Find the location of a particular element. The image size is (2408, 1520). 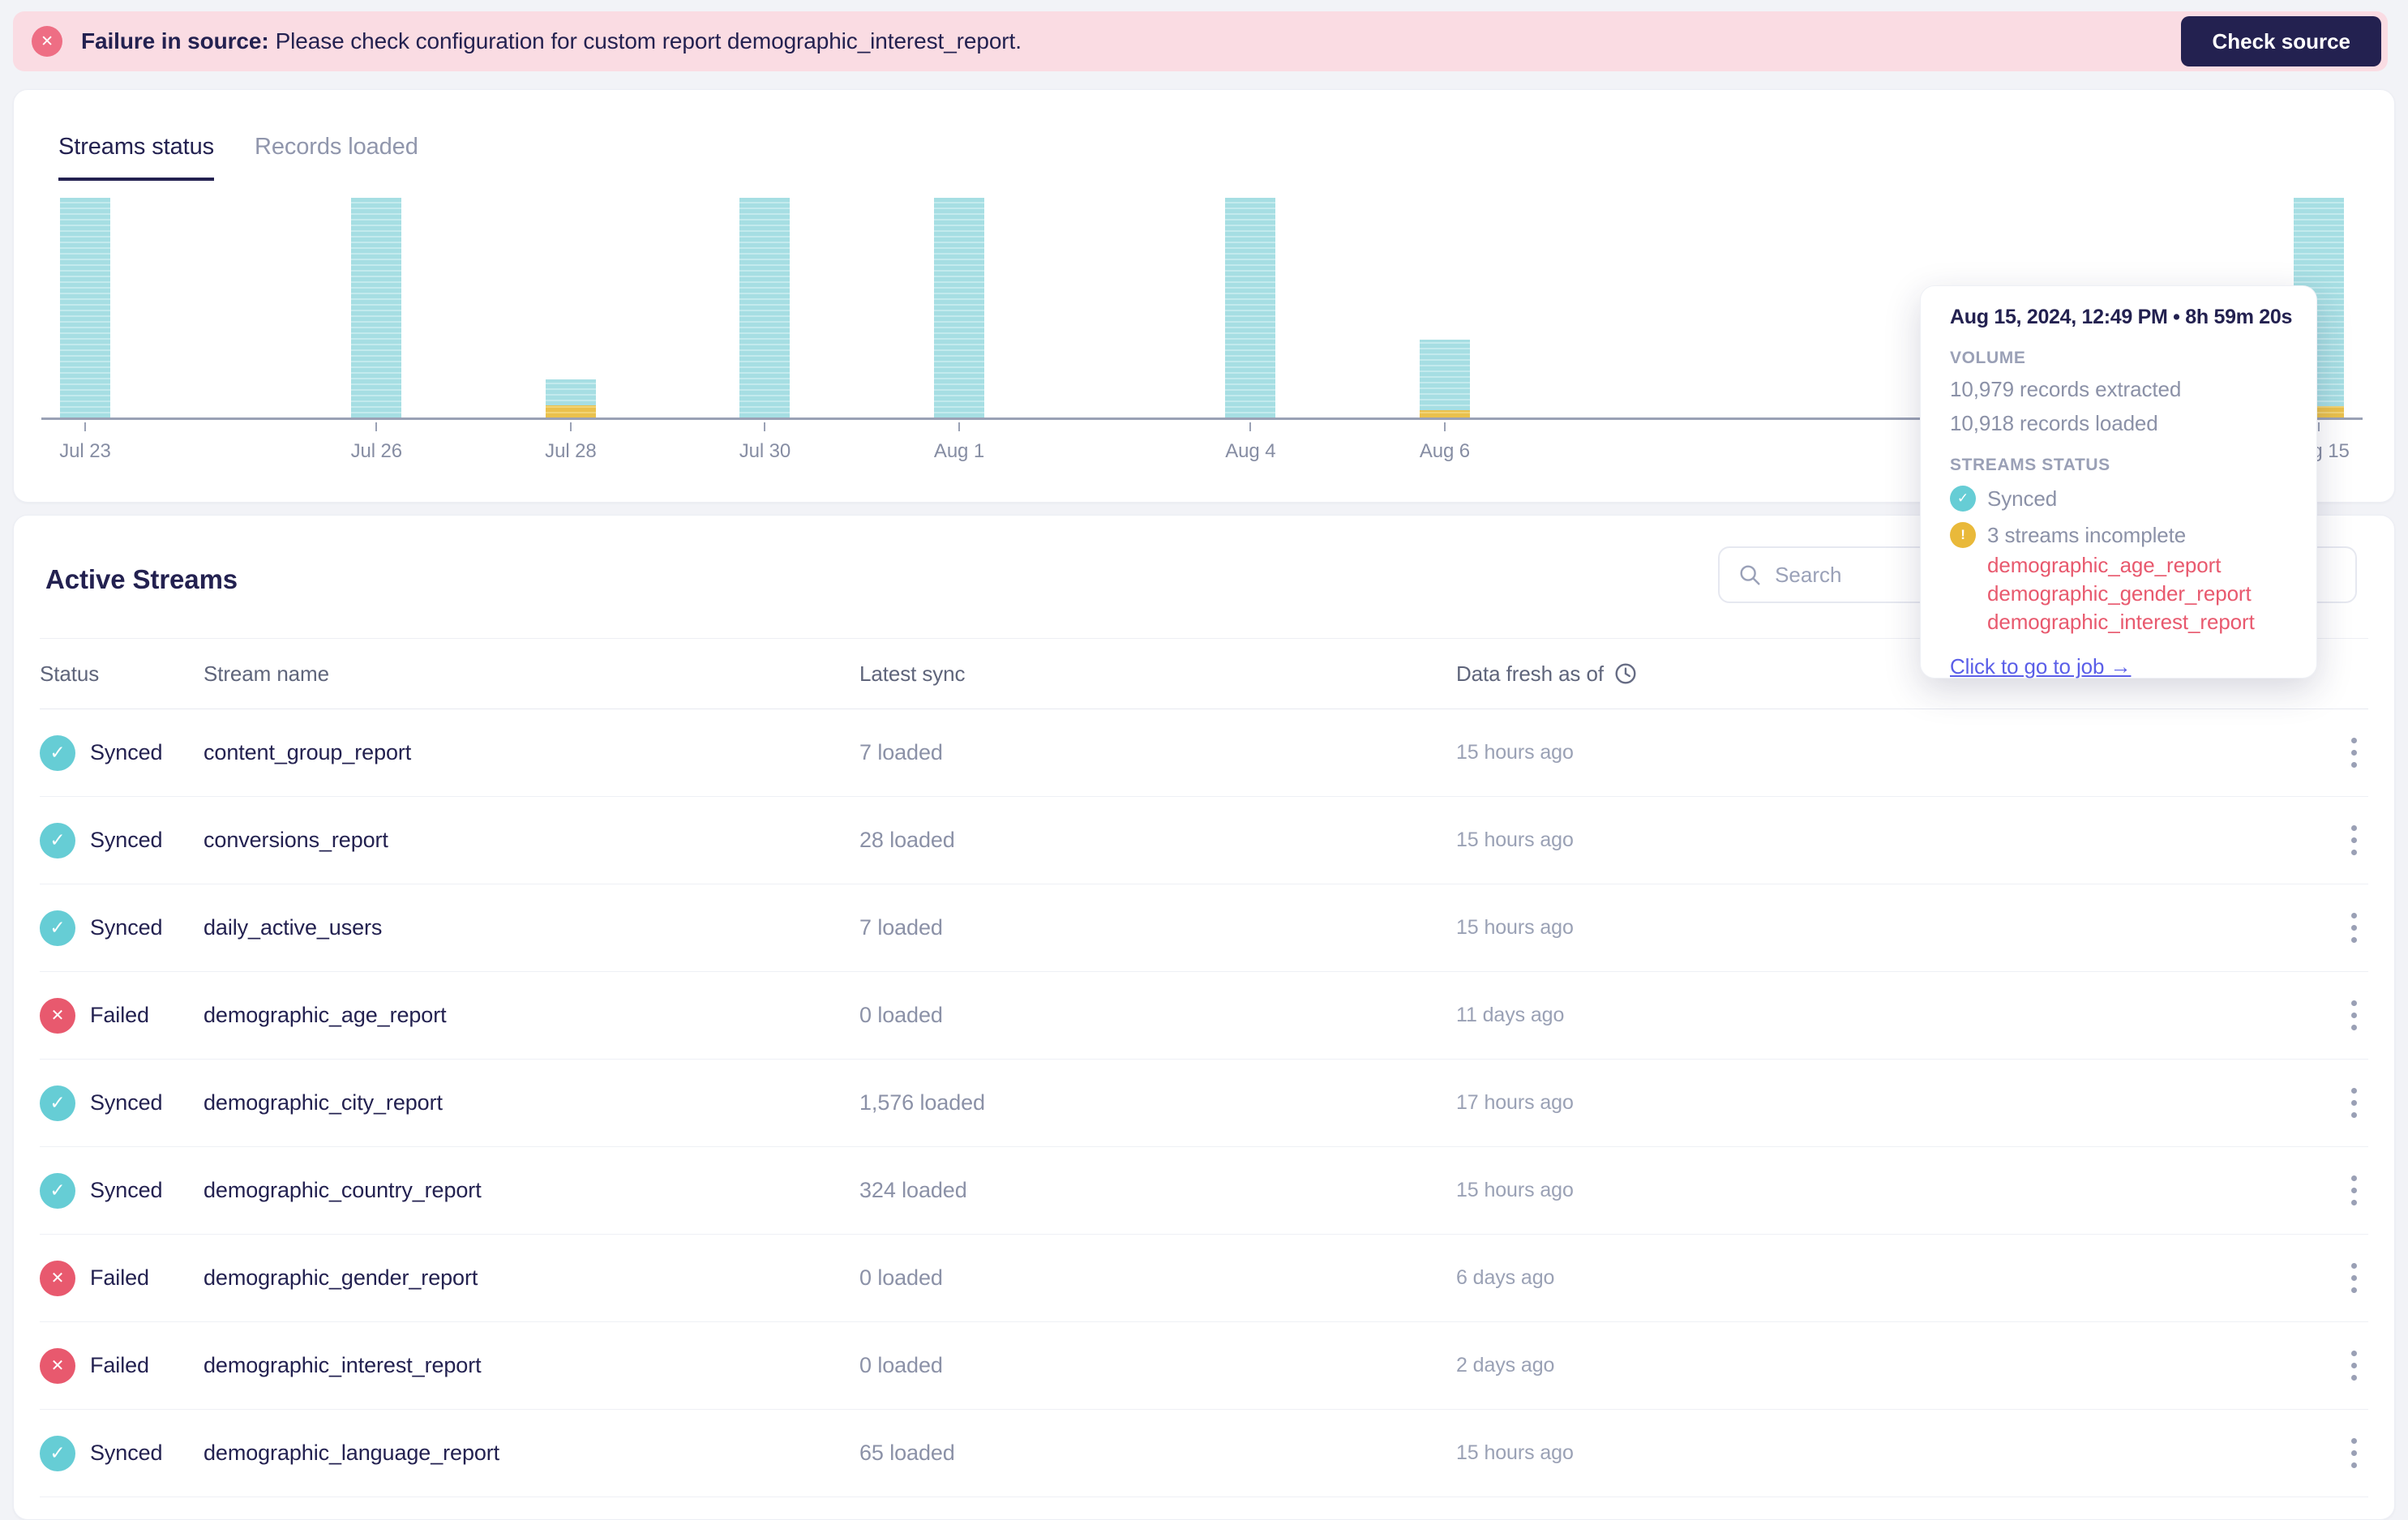

column-latest-sync: Latest sync is located at coordinates (912, 673).